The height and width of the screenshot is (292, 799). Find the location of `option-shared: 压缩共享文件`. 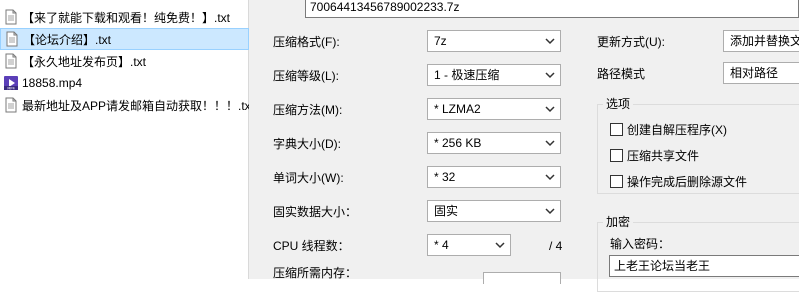

option-shared: 压缩共享文件 is located at coordinates (654, 155).